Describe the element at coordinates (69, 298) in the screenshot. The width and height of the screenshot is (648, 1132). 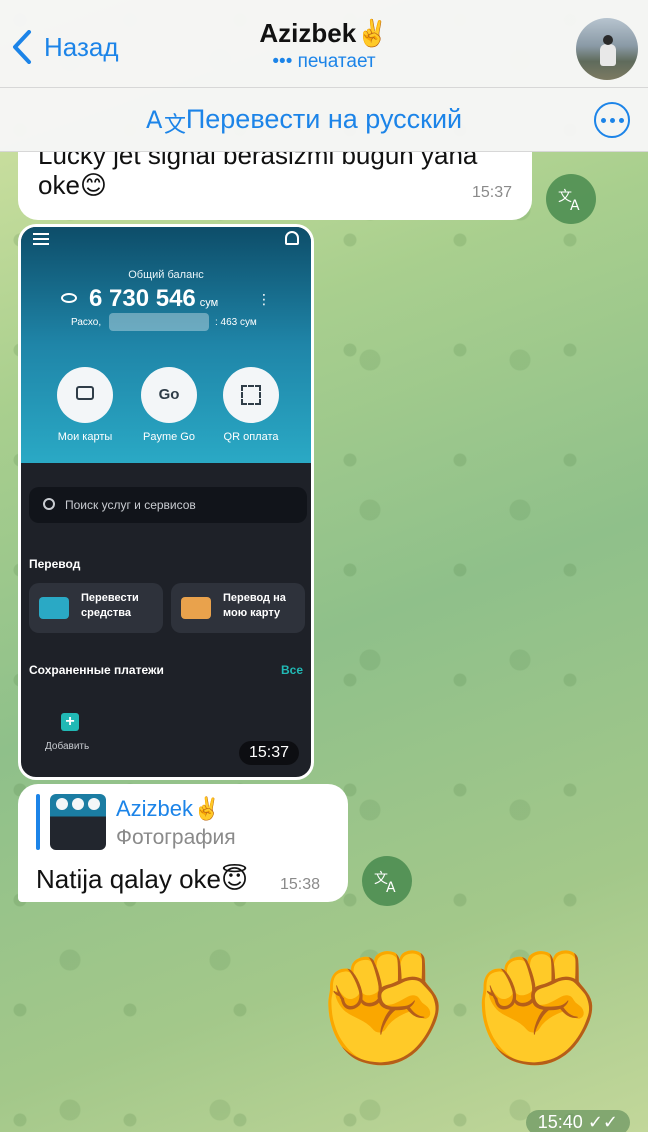
I see `eye-icon` at that location.